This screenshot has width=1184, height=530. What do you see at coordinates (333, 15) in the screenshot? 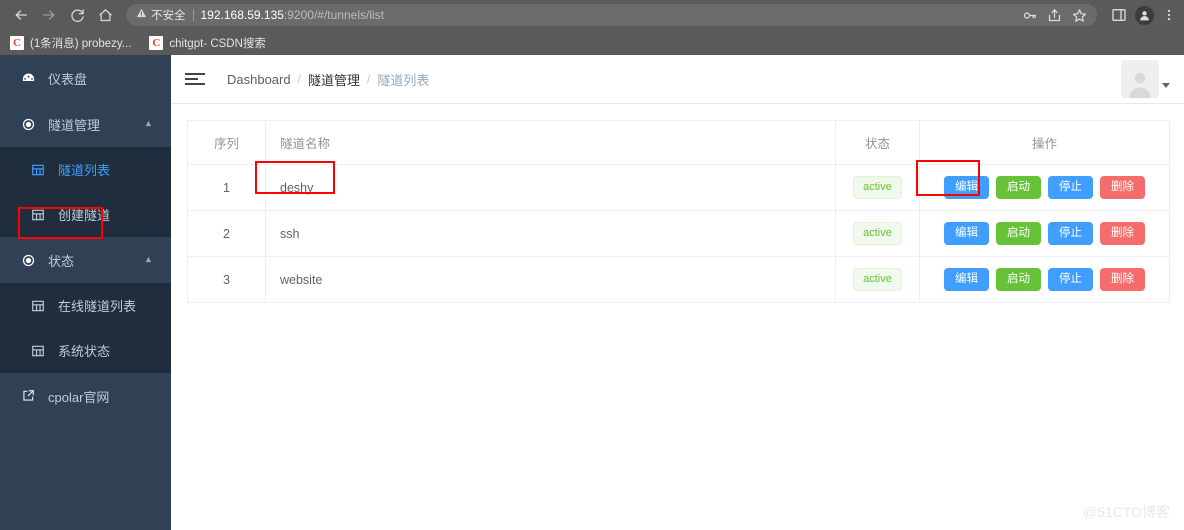
I see `url-path: :9200/#/tunnels/list` at bounding box center [333, 15].